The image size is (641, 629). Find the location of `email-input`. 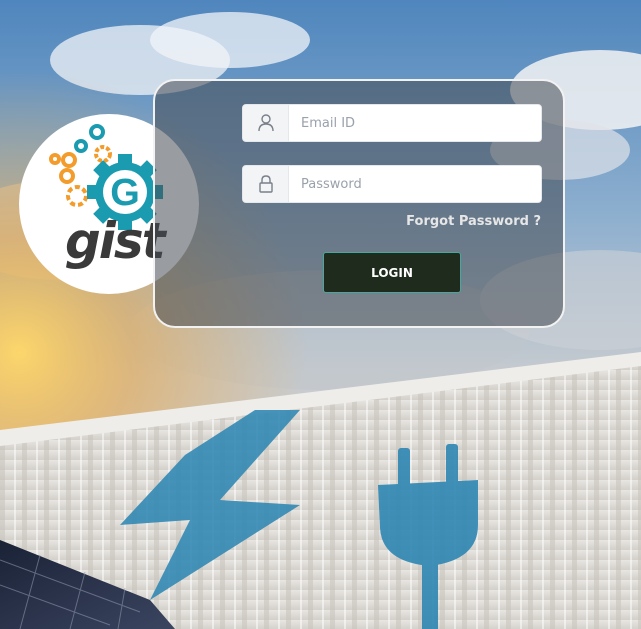

email-input is located at coordinates (415, 123).